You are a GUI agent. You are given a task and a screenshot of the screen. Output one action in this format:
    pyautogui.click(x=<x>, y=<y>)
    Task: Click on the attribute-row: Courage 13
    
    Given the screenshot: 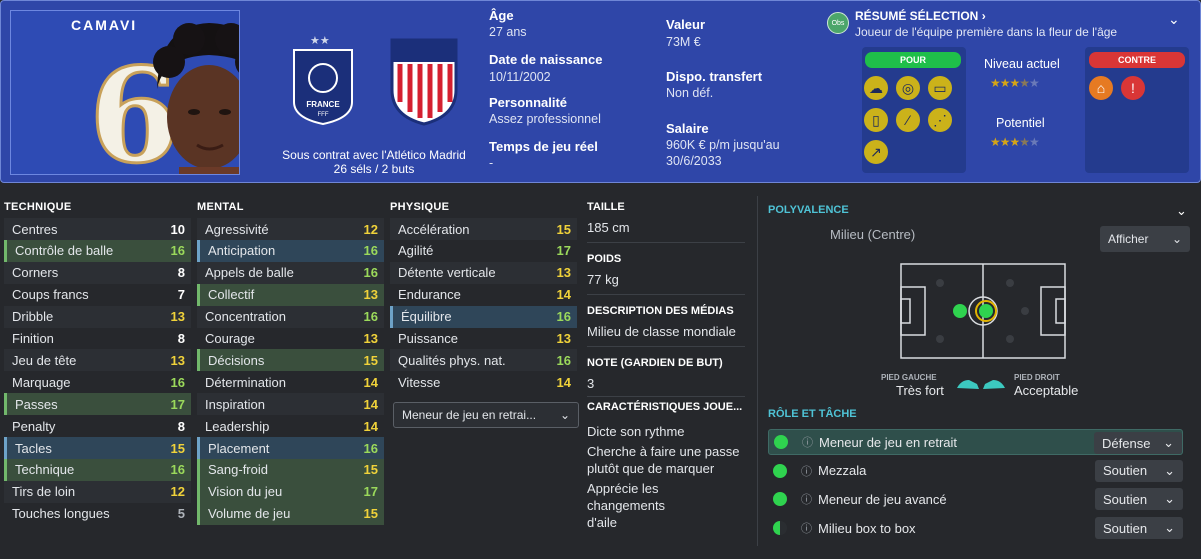 What is the action you would take?
    pyautogui.click(x=290, y=338)
    